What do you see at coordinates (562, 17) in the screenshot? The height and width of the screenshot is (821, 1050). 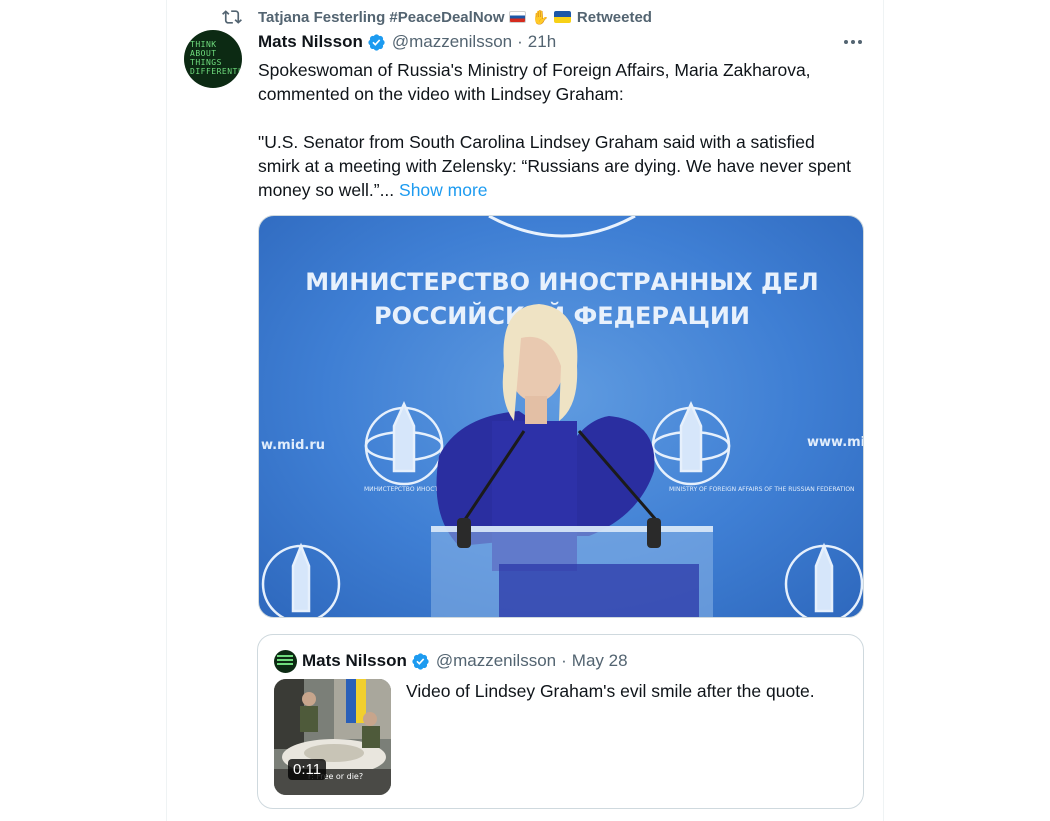 I see `ukraine-flag-icon` at bounding box center [562, 17].